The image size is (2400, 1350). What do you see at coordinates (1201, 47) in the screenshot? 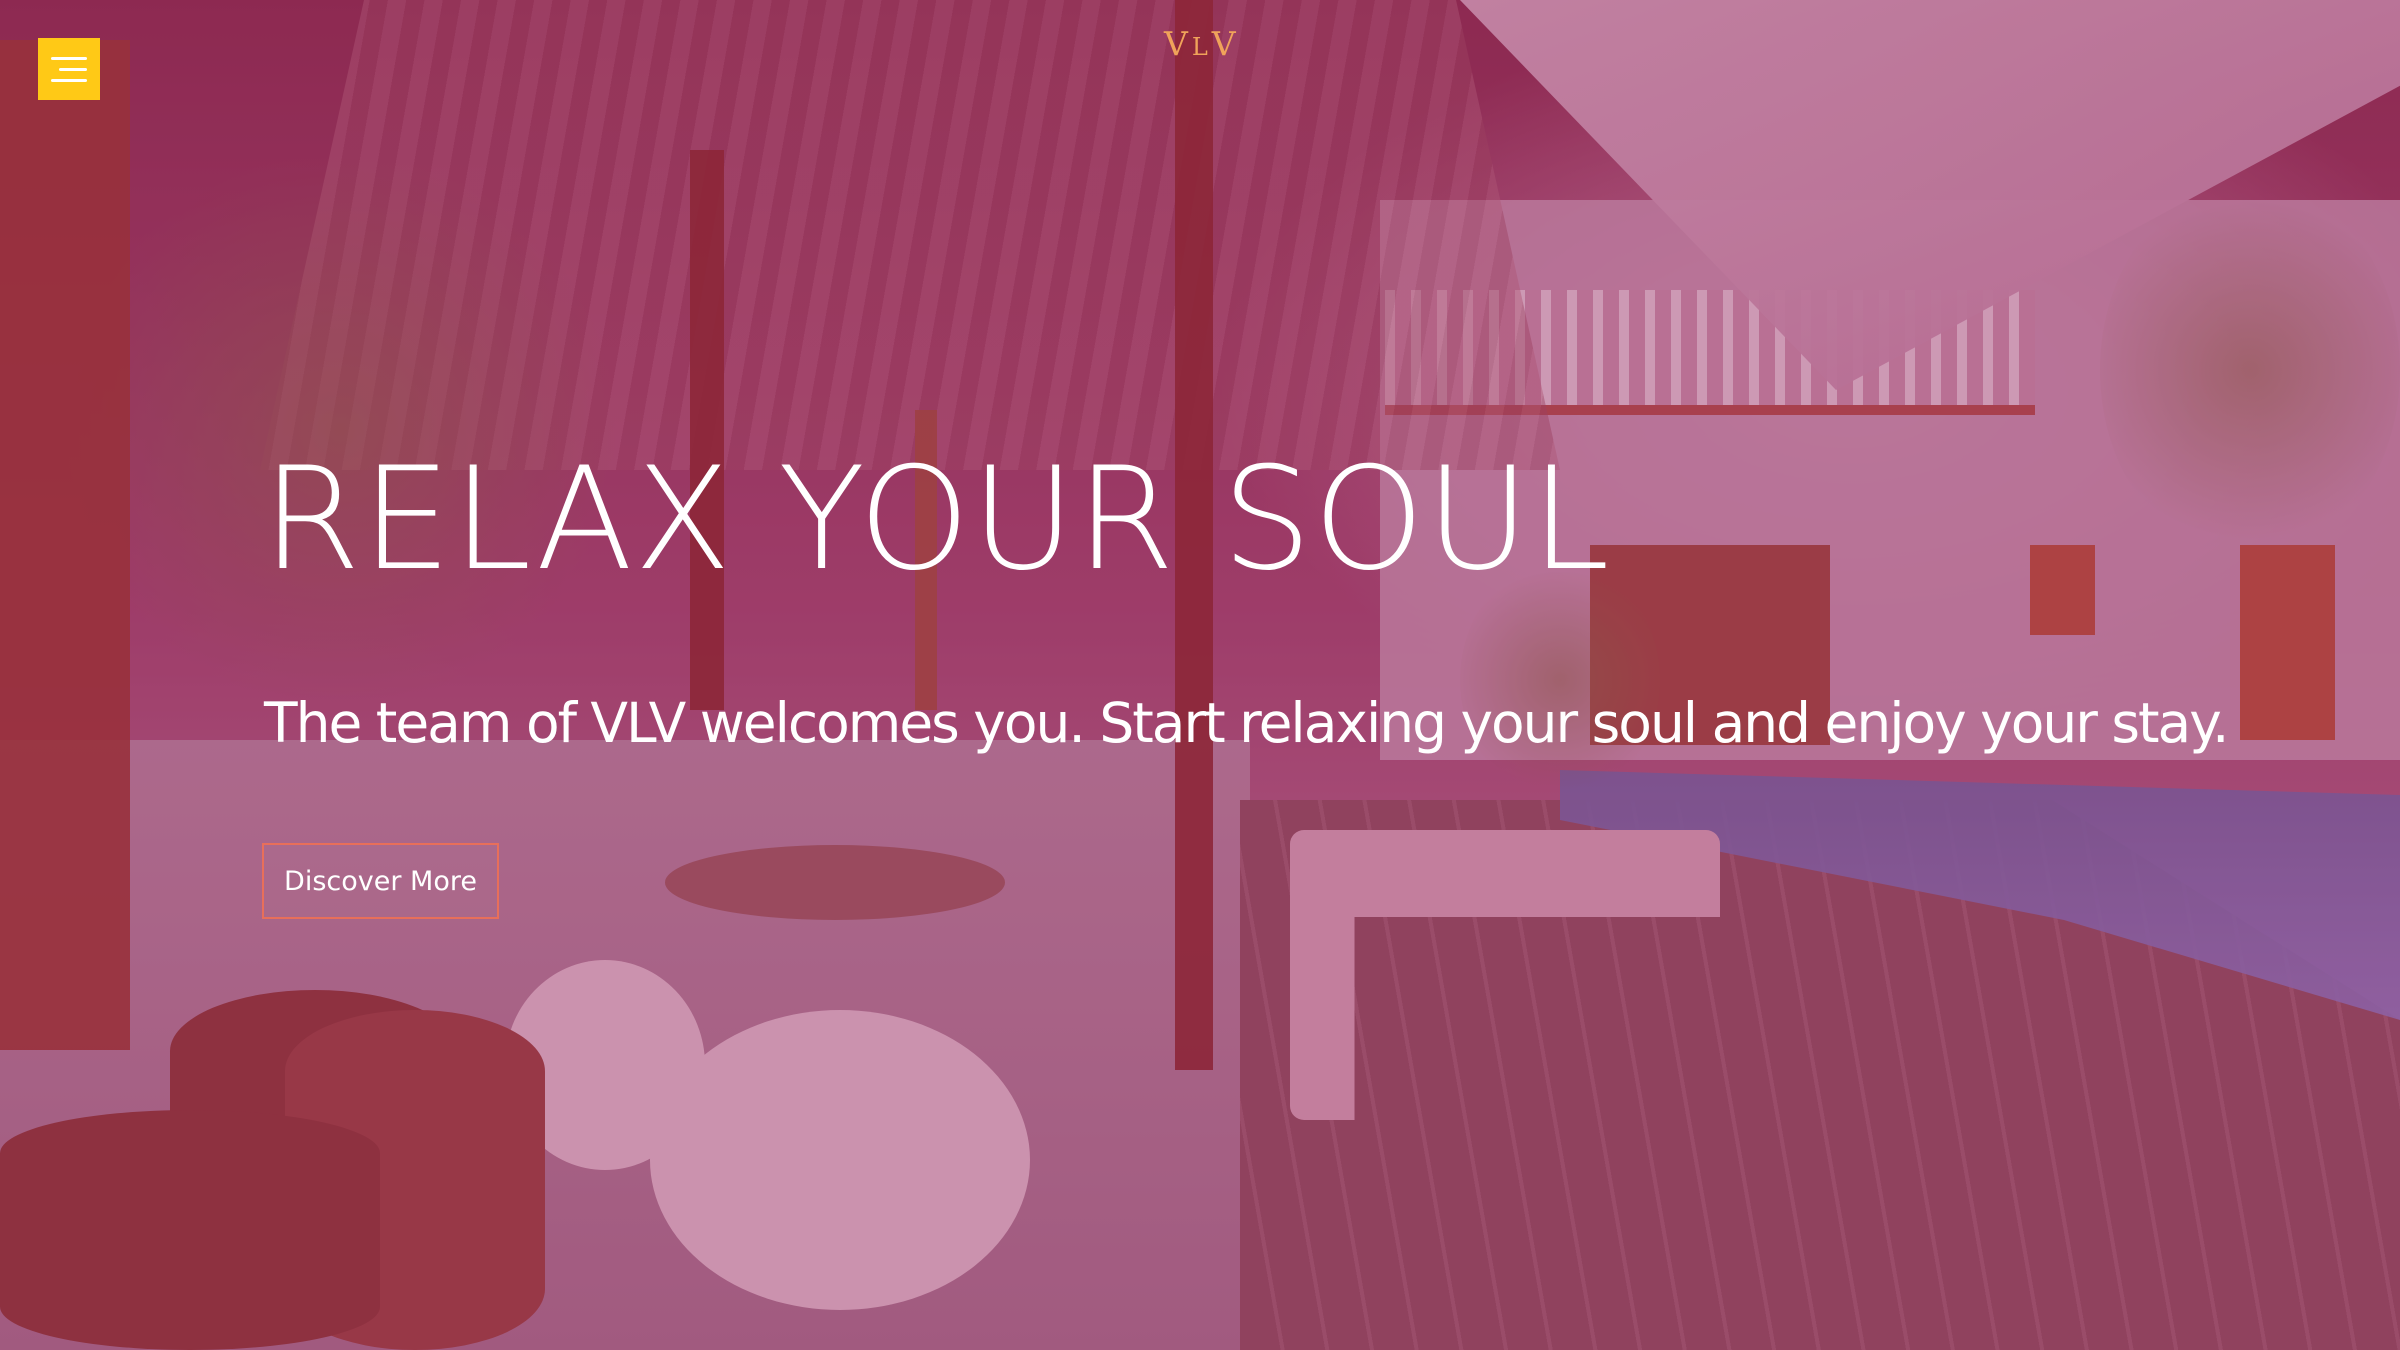
I see `logo-letter: L` at bounding box center [1201, 47].